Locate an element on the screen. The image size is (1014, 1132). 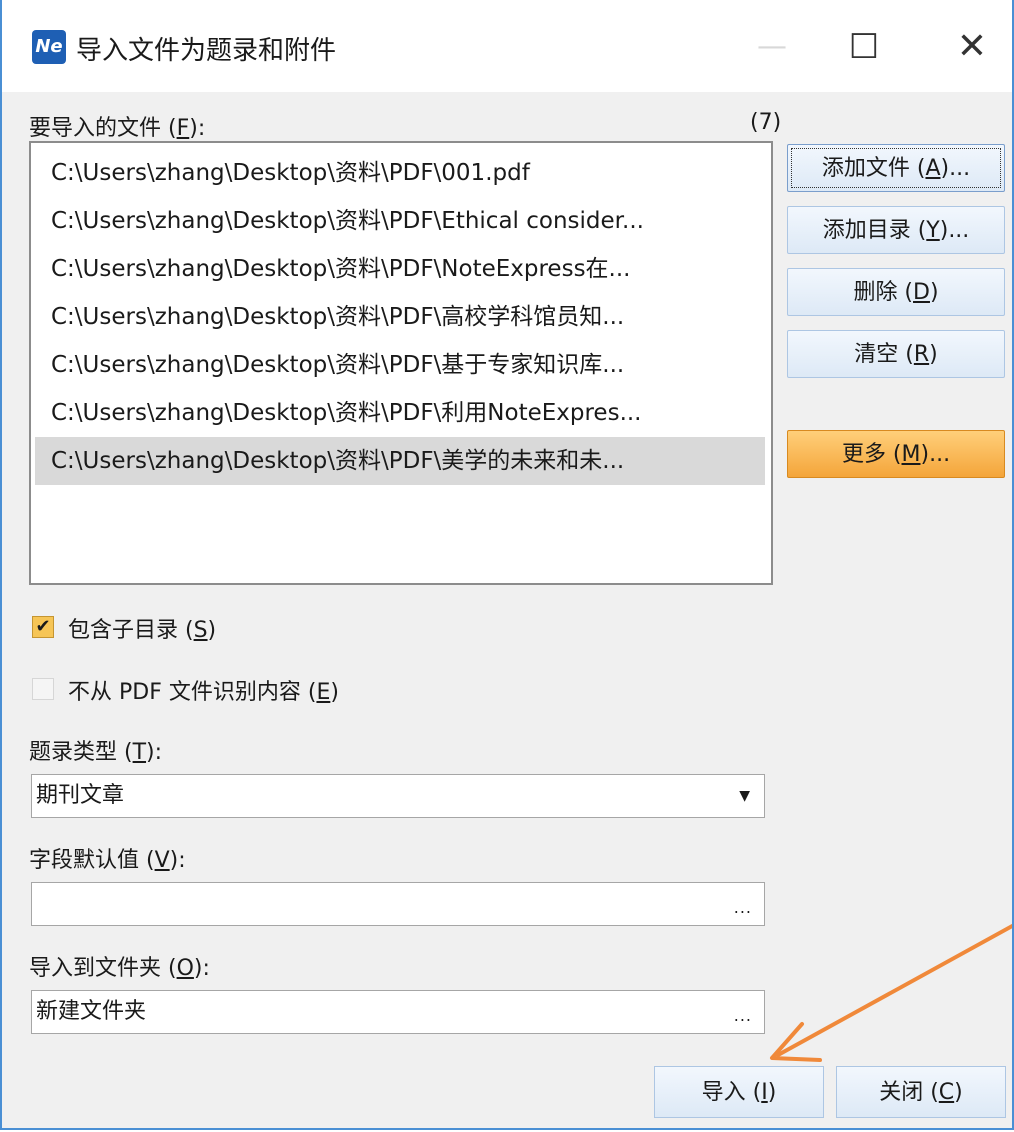
record-type-value: 期刊文章 is located at coordinates (80, 795).